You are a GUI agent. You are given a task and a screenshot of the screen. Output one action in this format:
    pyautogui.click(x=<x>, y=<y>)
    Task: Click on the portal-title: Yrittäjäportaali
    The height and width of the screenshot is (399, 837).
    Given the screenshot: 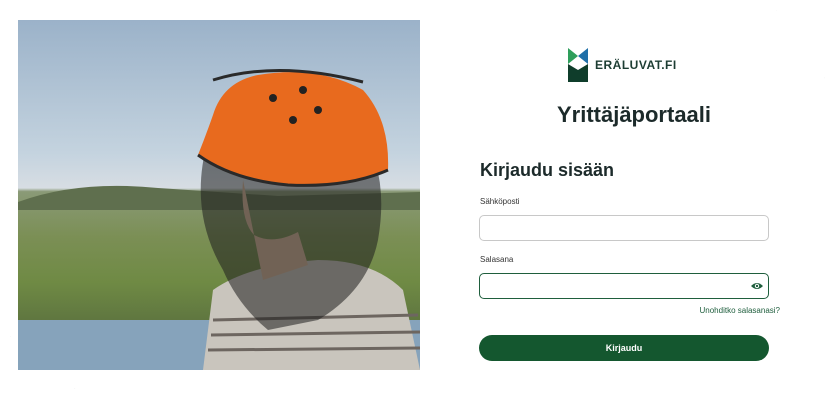 What is the action you would take?
    pyautogui.click(x=634, y=114)
    